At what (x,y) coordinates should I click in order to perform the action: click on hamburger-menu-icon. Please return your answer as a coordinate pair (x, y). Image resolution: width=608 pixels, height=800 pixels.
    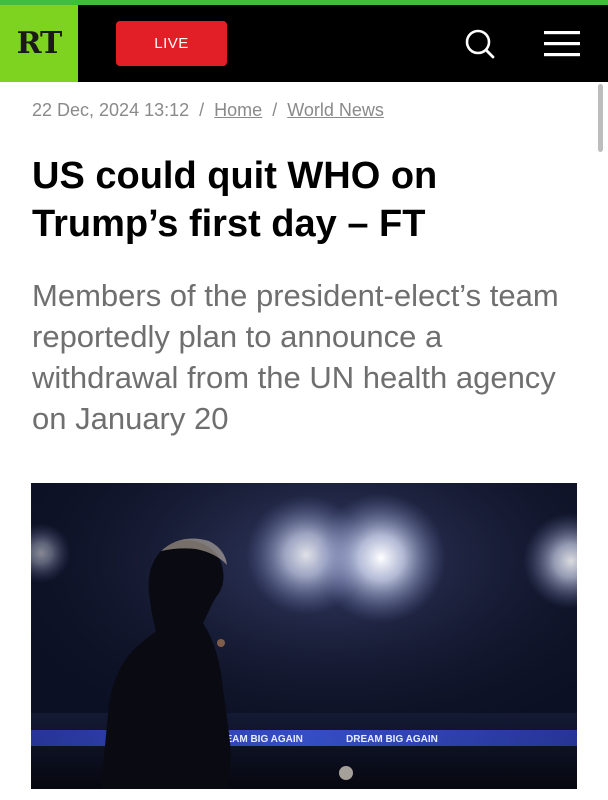
    Looking at the image, I should click on (562, 44).